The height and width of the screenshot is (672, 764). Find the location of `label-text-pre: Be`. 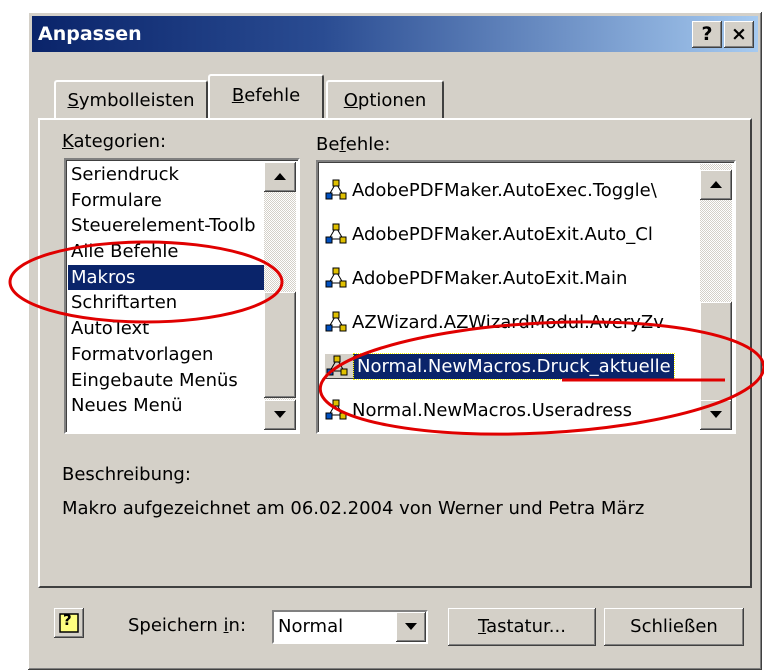

label-text-pre: Be is located at coordinates (328, 144).